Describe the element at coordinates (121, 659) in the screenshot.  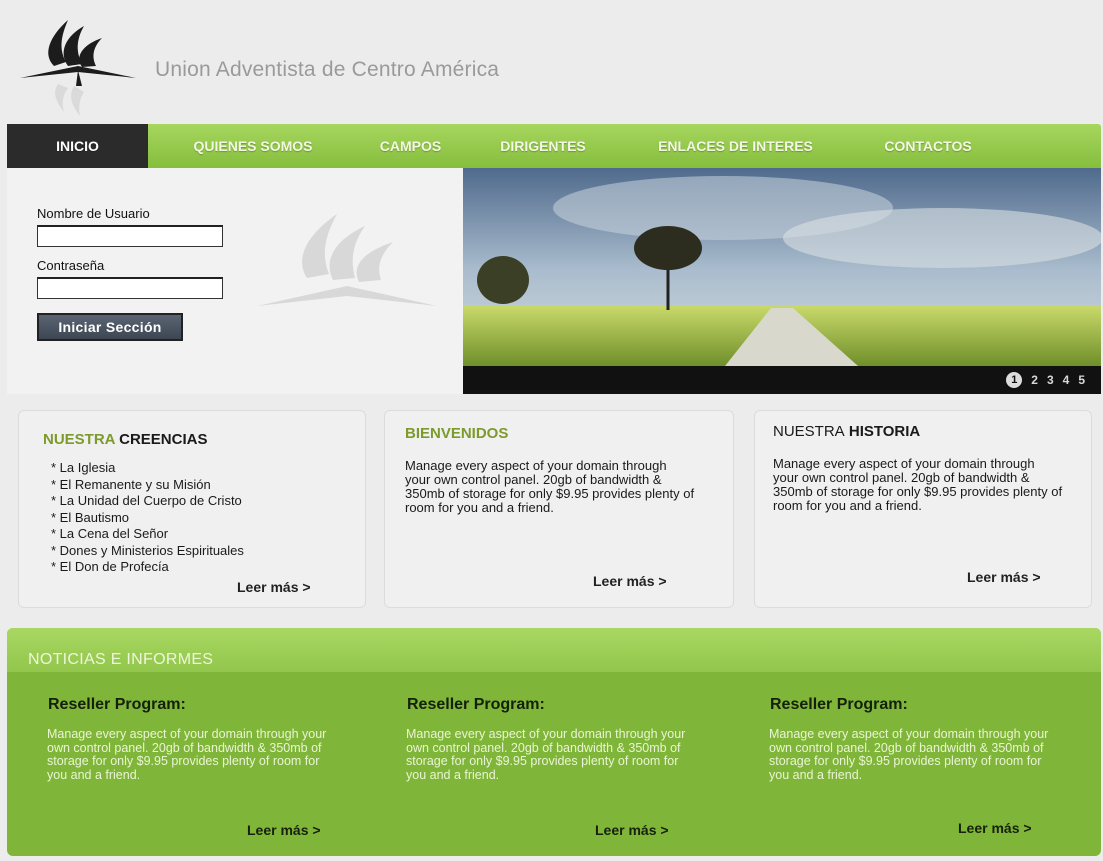
I see `news-title: NOTICIAS E INFORMES` at that location.